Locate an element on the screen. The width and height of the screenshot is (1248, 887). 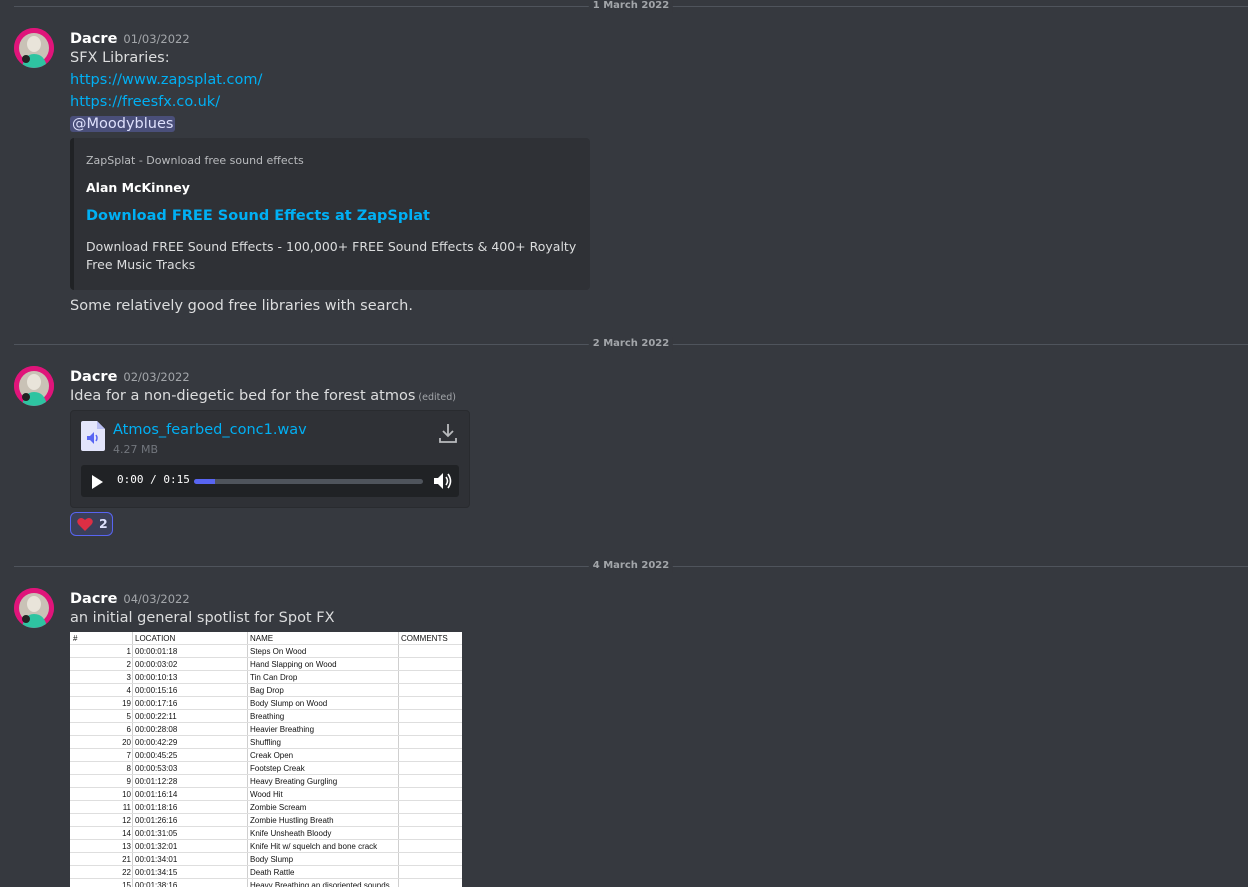
spotlist-location: 00:00:03:02 is located at coordinates (156, 664).